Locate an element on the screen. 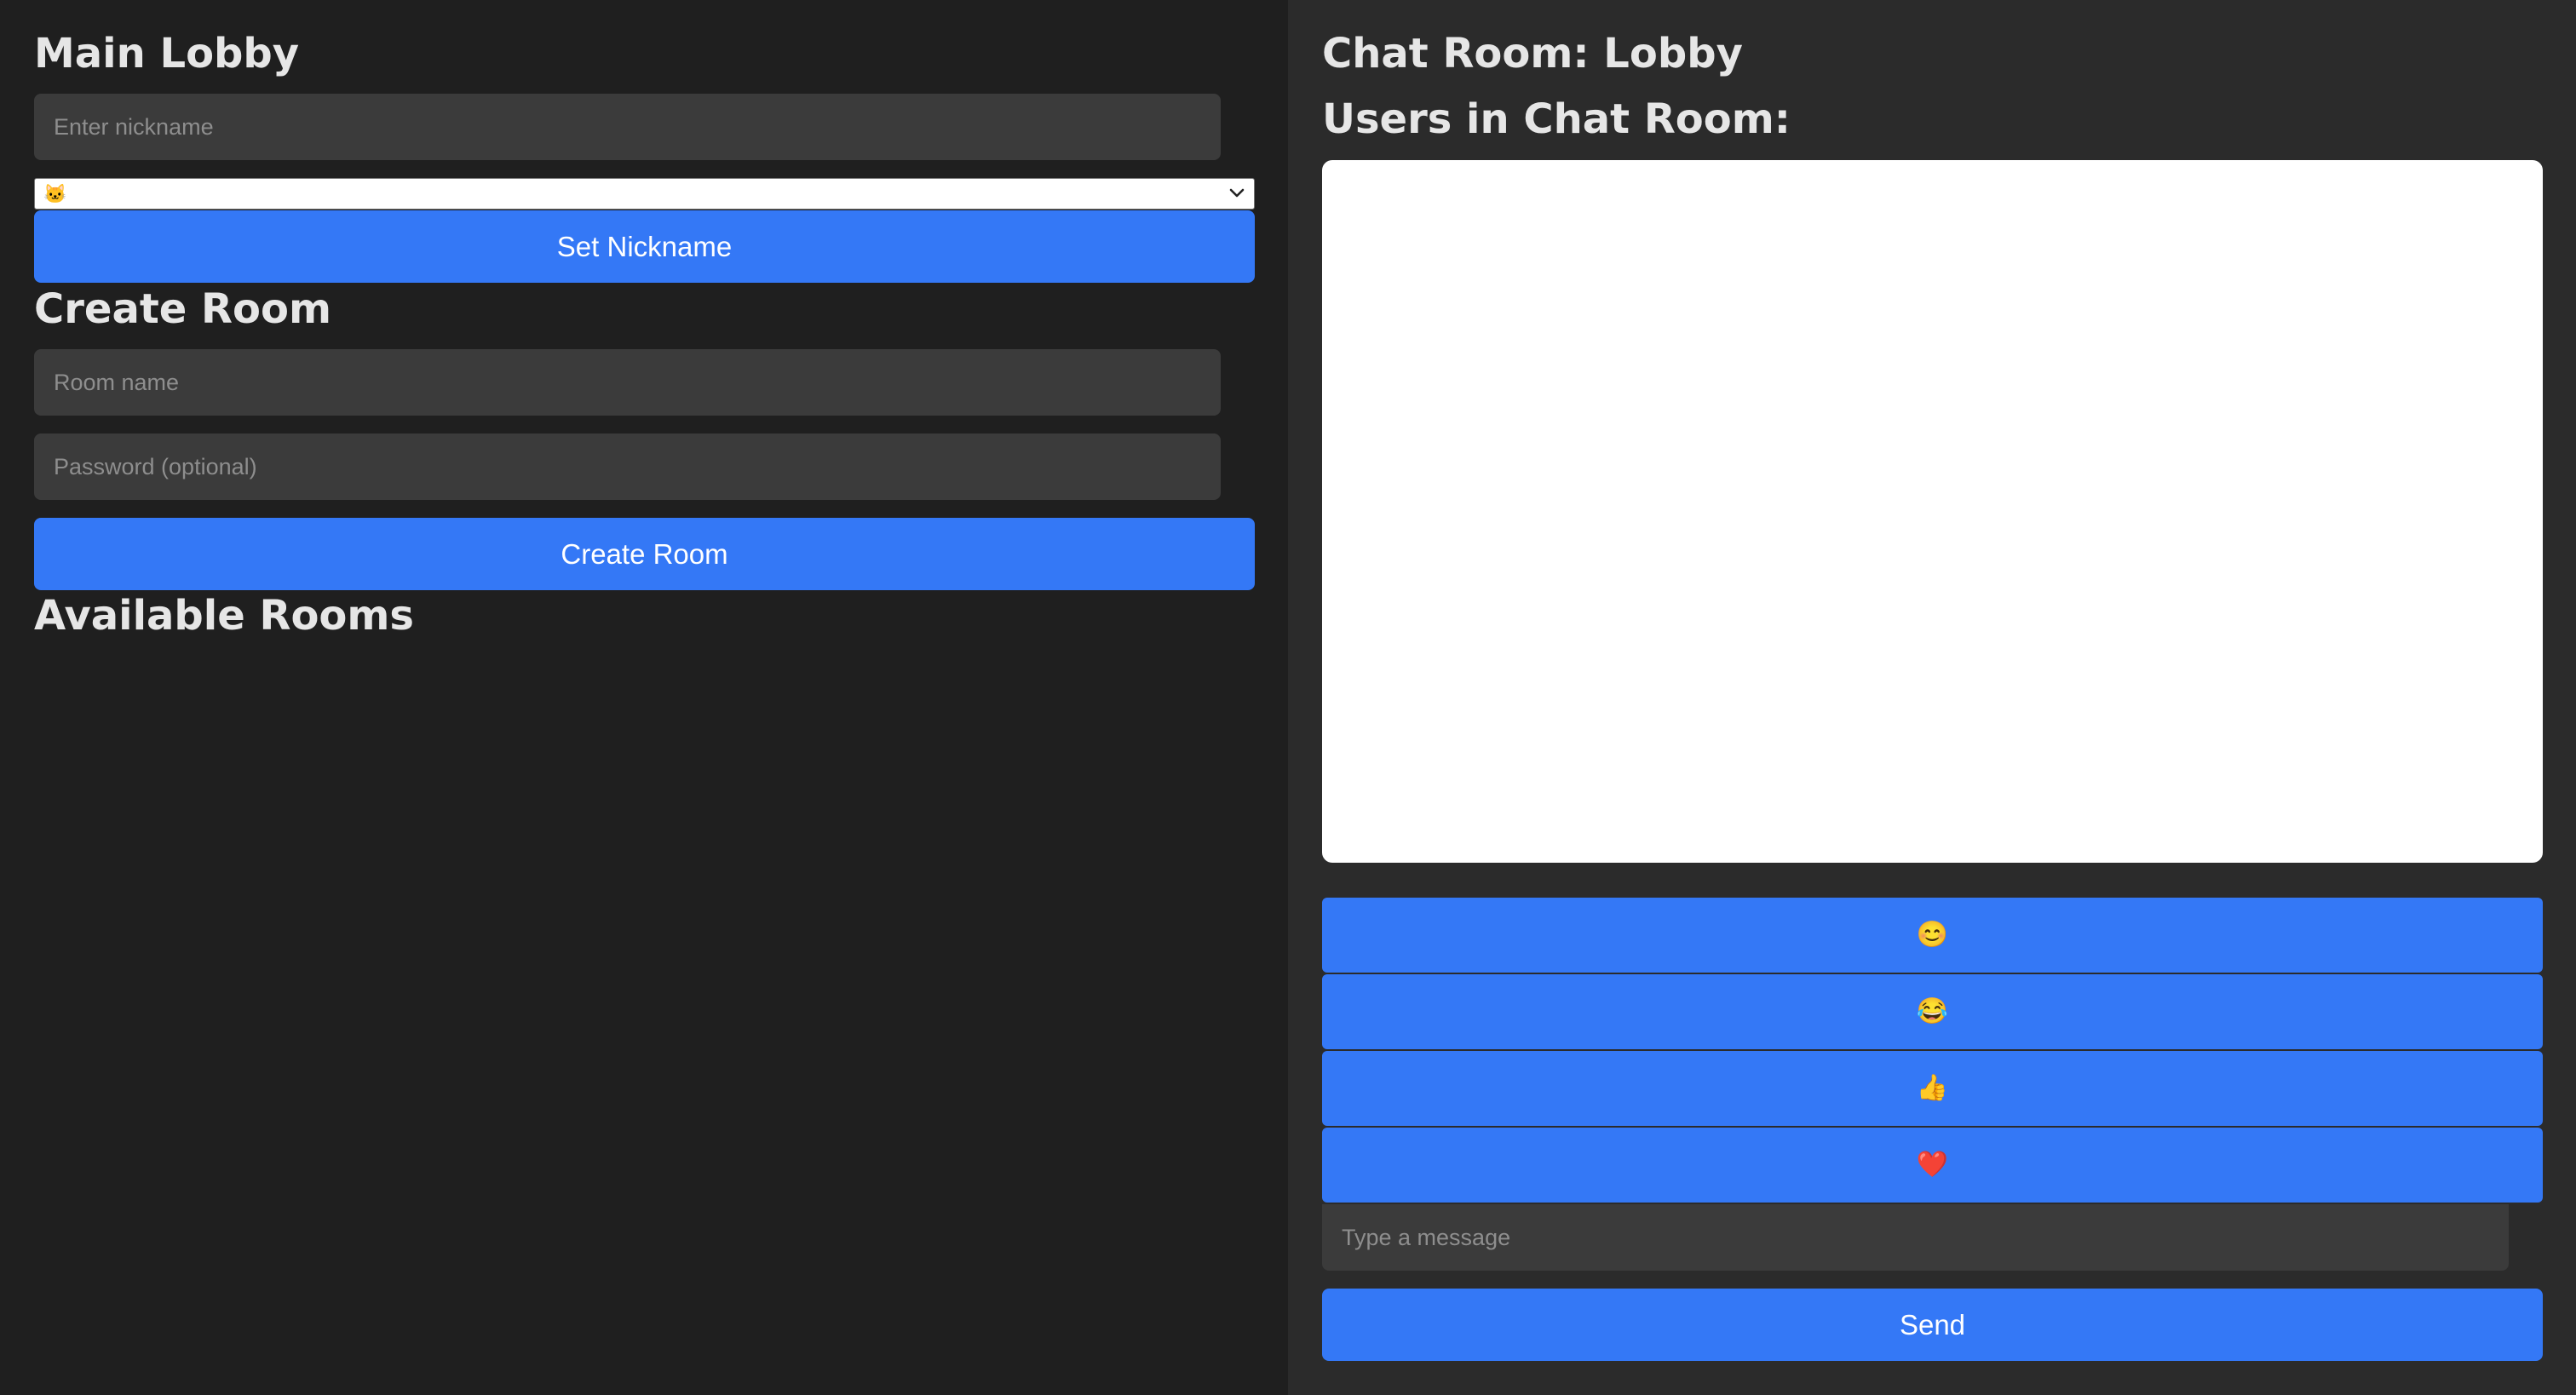 Image resolution: width=2576 pixels, height=1395 pixels. emoji-laugh-button: 😂 is located at coordinates (1933, 1011).